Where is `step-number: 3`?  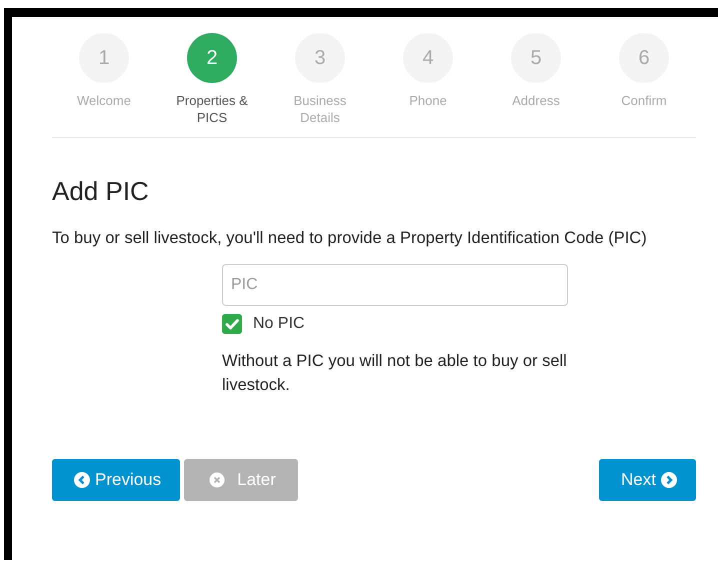 step-number: 3 is located at coordinates (320, 58).